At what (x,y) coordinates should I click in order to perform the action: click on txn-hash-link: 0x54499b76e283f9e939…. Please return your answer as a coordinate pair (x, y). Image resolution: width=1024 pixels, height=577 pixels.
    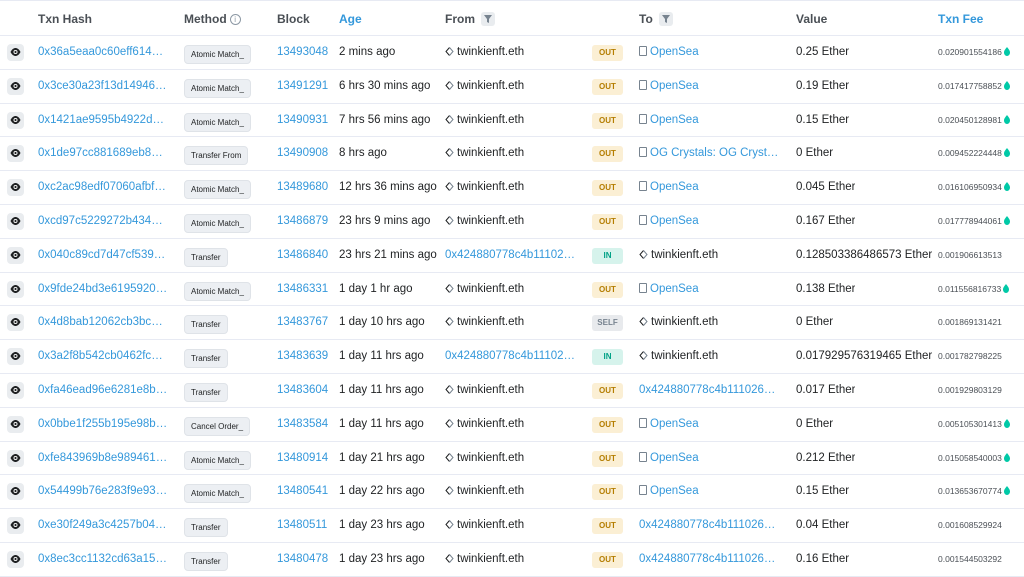
    Looking at the image, I should click on (103, 491).